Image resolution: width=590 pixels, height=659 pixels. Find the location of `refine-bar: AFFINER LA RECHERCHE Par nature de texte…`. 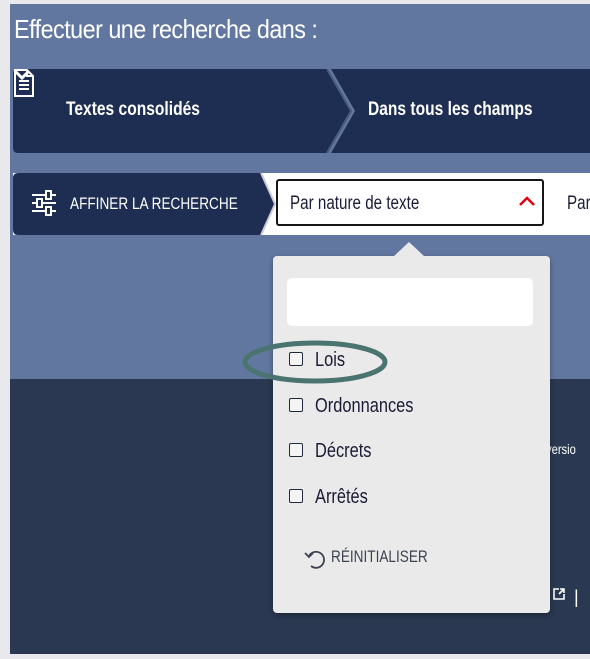

refine-bar: AFFINER LA RECHERCHE Par nature de texte… is located at coordinates (301, 204).